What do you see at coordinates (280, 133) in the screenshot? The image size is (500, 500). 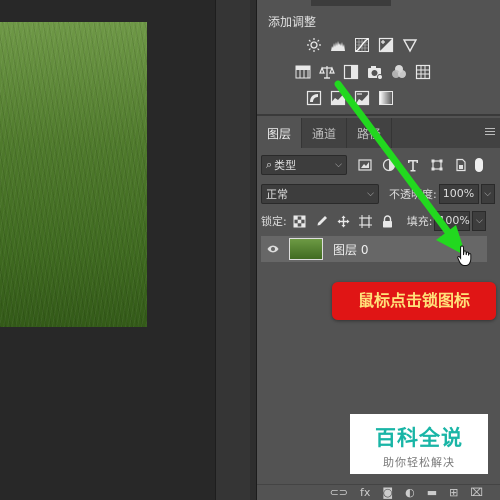 I see `tab-layers: 图层` at bounding box center [280, 133].